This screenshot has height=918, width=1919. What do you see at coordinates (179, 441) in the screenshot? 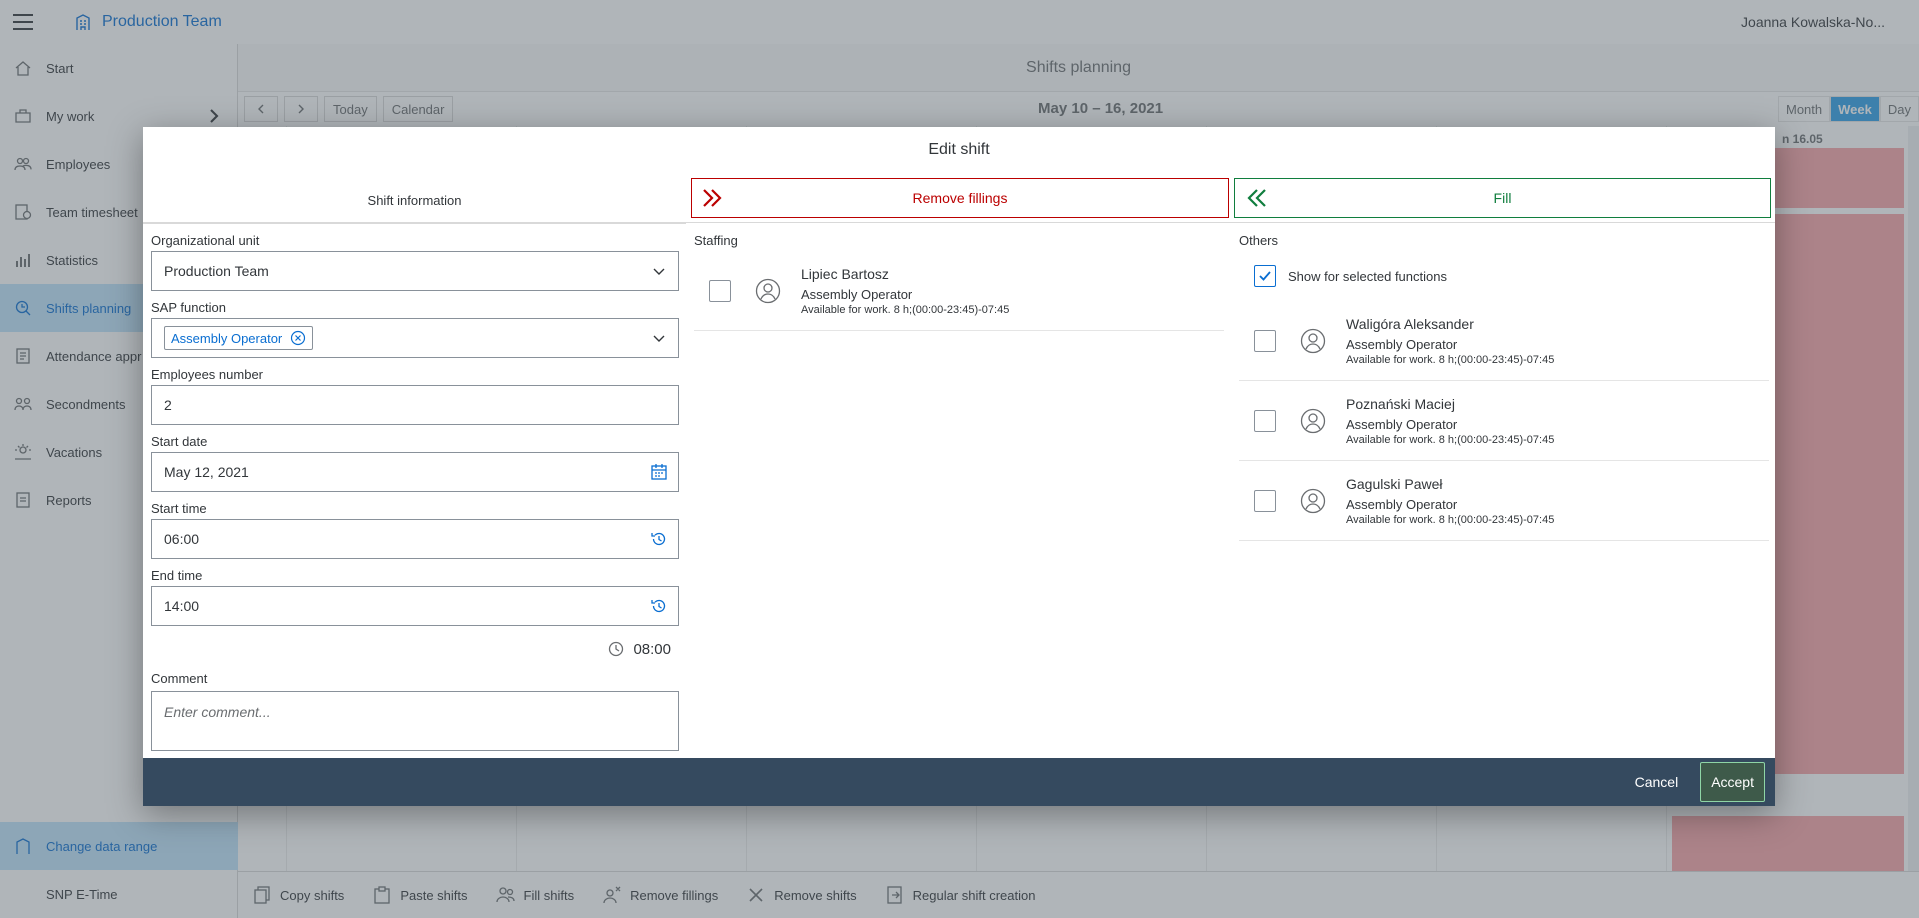
I see `start-date-label: Start date` at bounding box center [179, 441].